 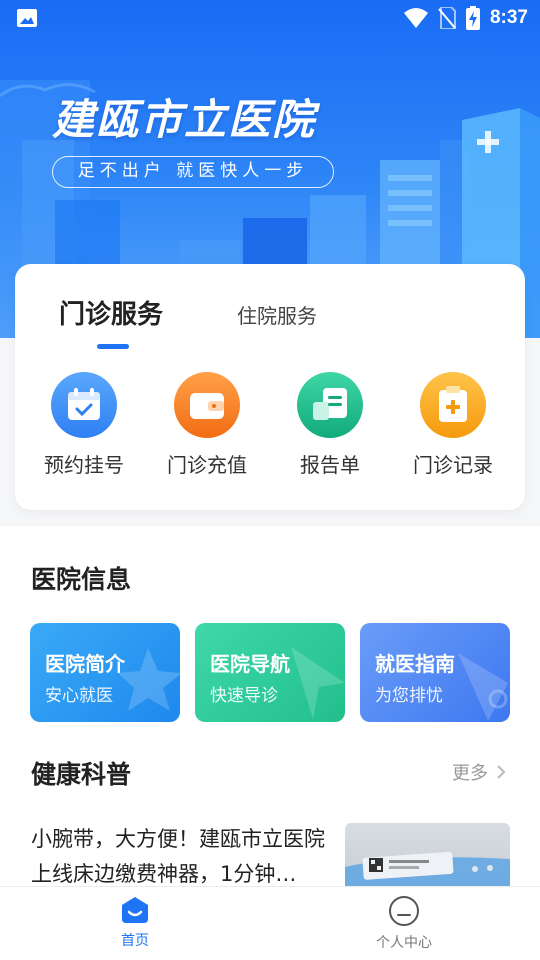 I want to click on chevron-right-icon, so click(x=501, y=772).